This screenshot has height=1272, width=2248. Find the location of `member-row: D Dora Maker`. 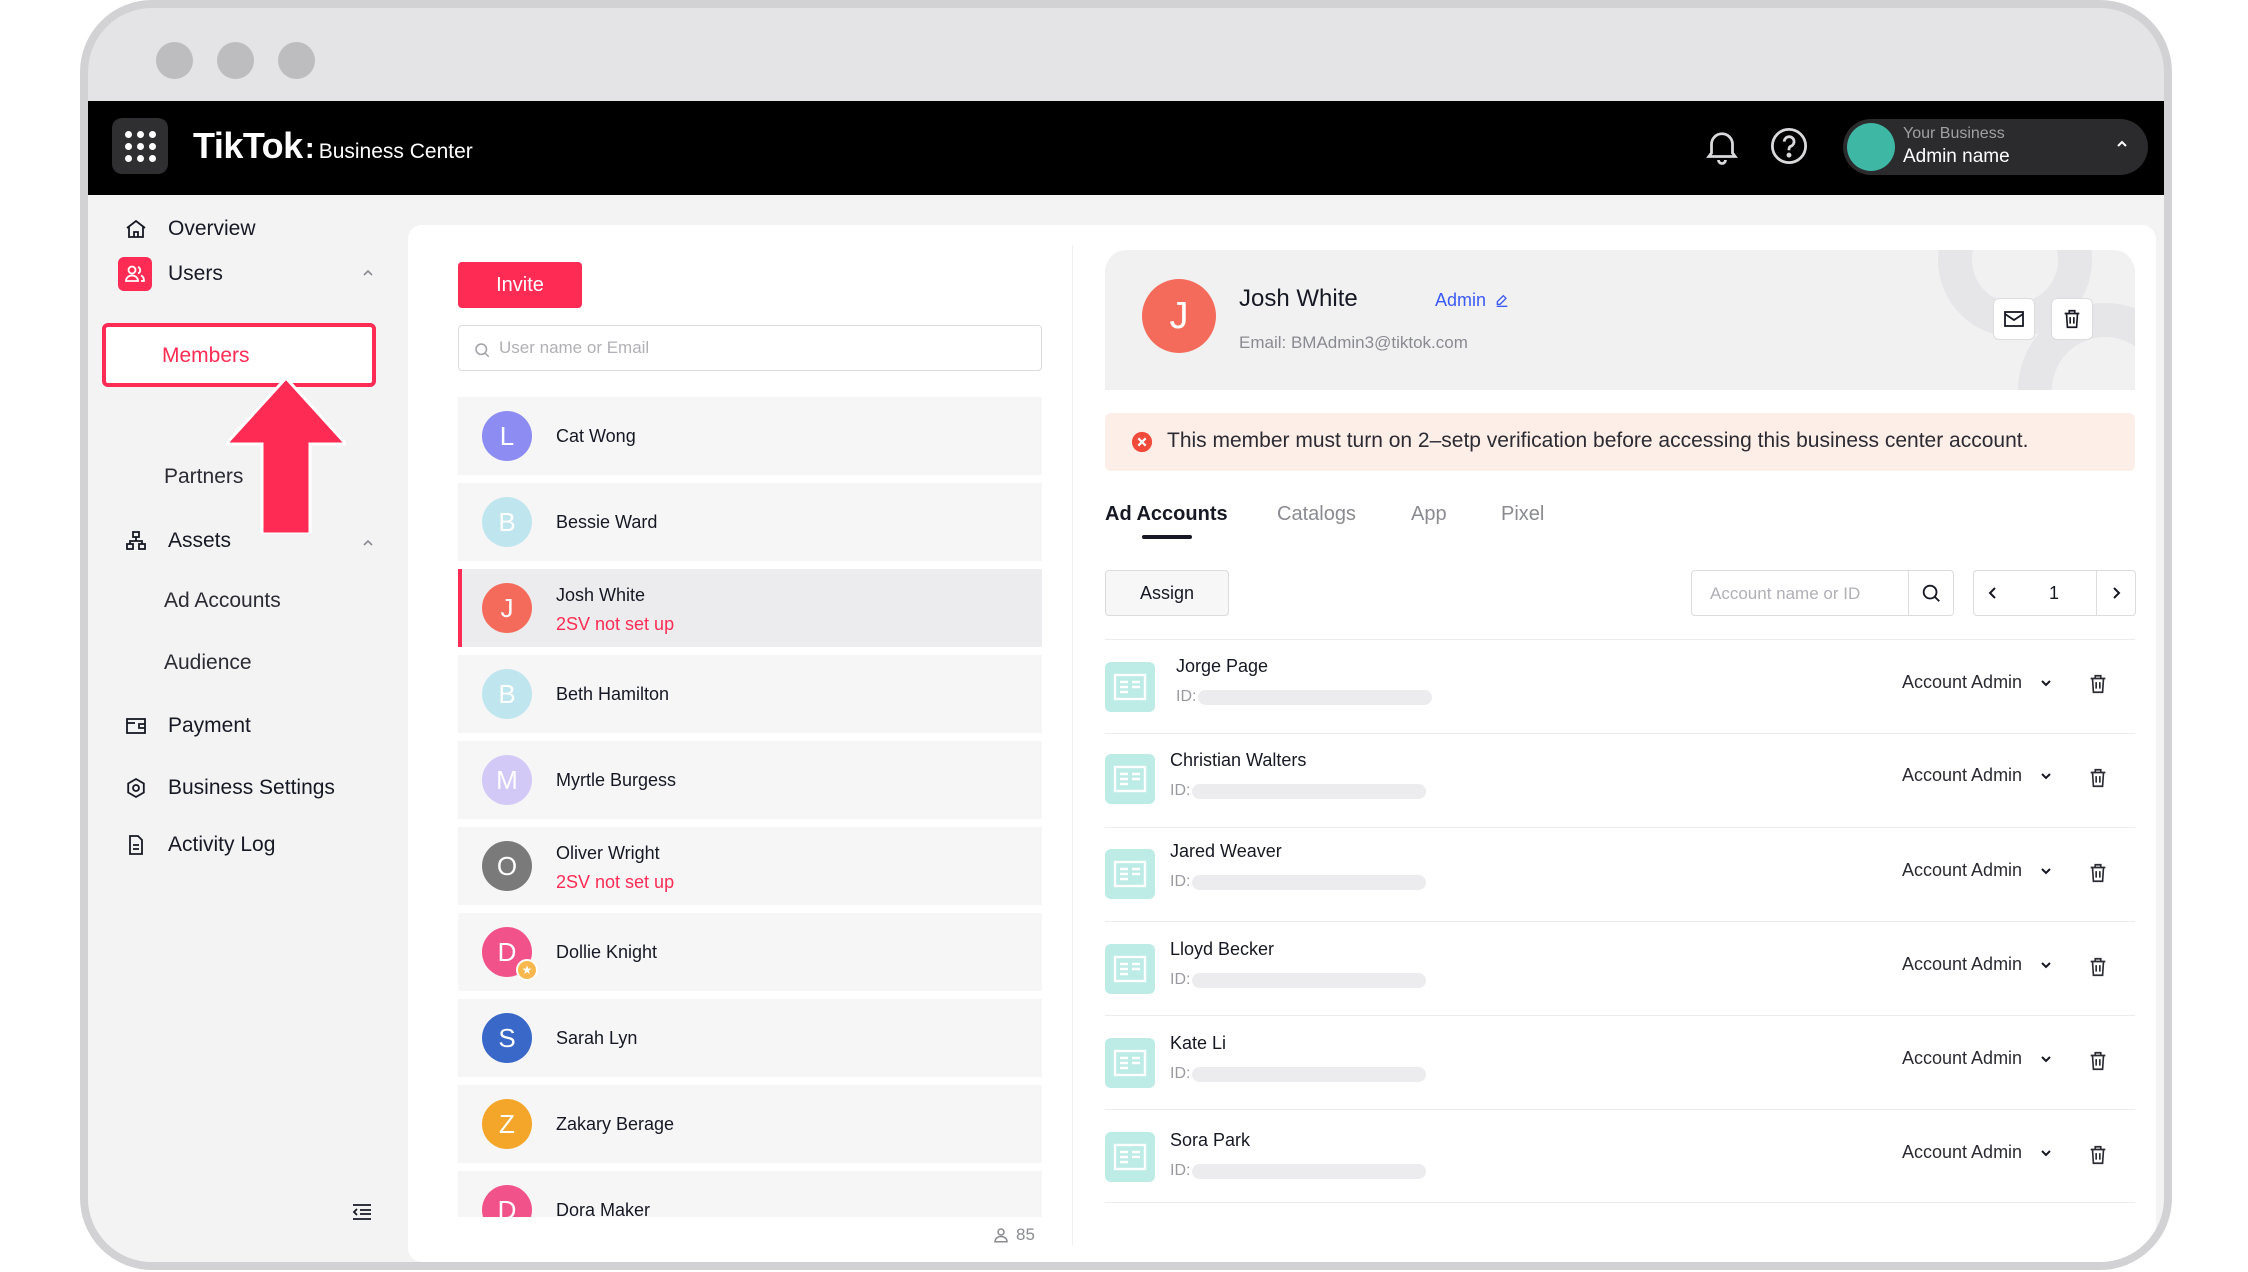

member-row: D Dora Maker is located at coordinates (750, 1194).